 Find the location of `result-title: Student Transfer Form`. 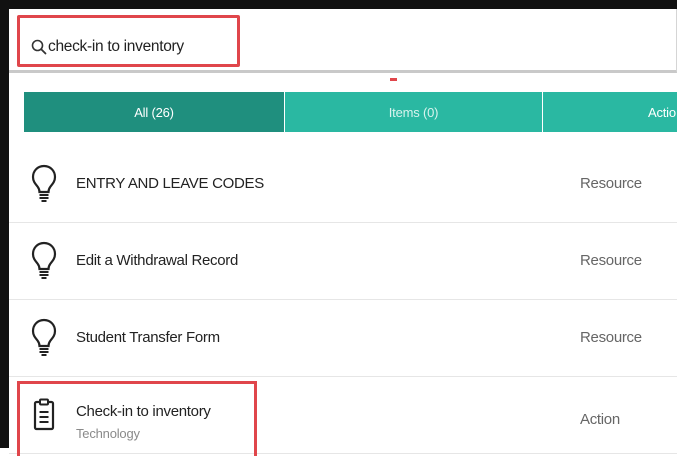

result-title: Student Transfer Form is located at coordinates (148, 337).